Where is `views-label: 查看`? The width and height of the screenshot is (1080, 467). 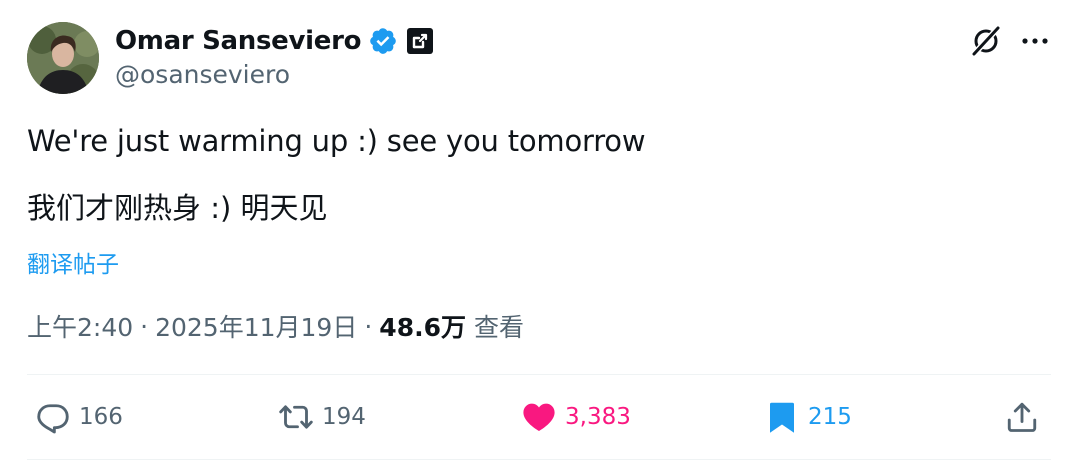 views-label: 查看 is located at coordinates (499, 326).